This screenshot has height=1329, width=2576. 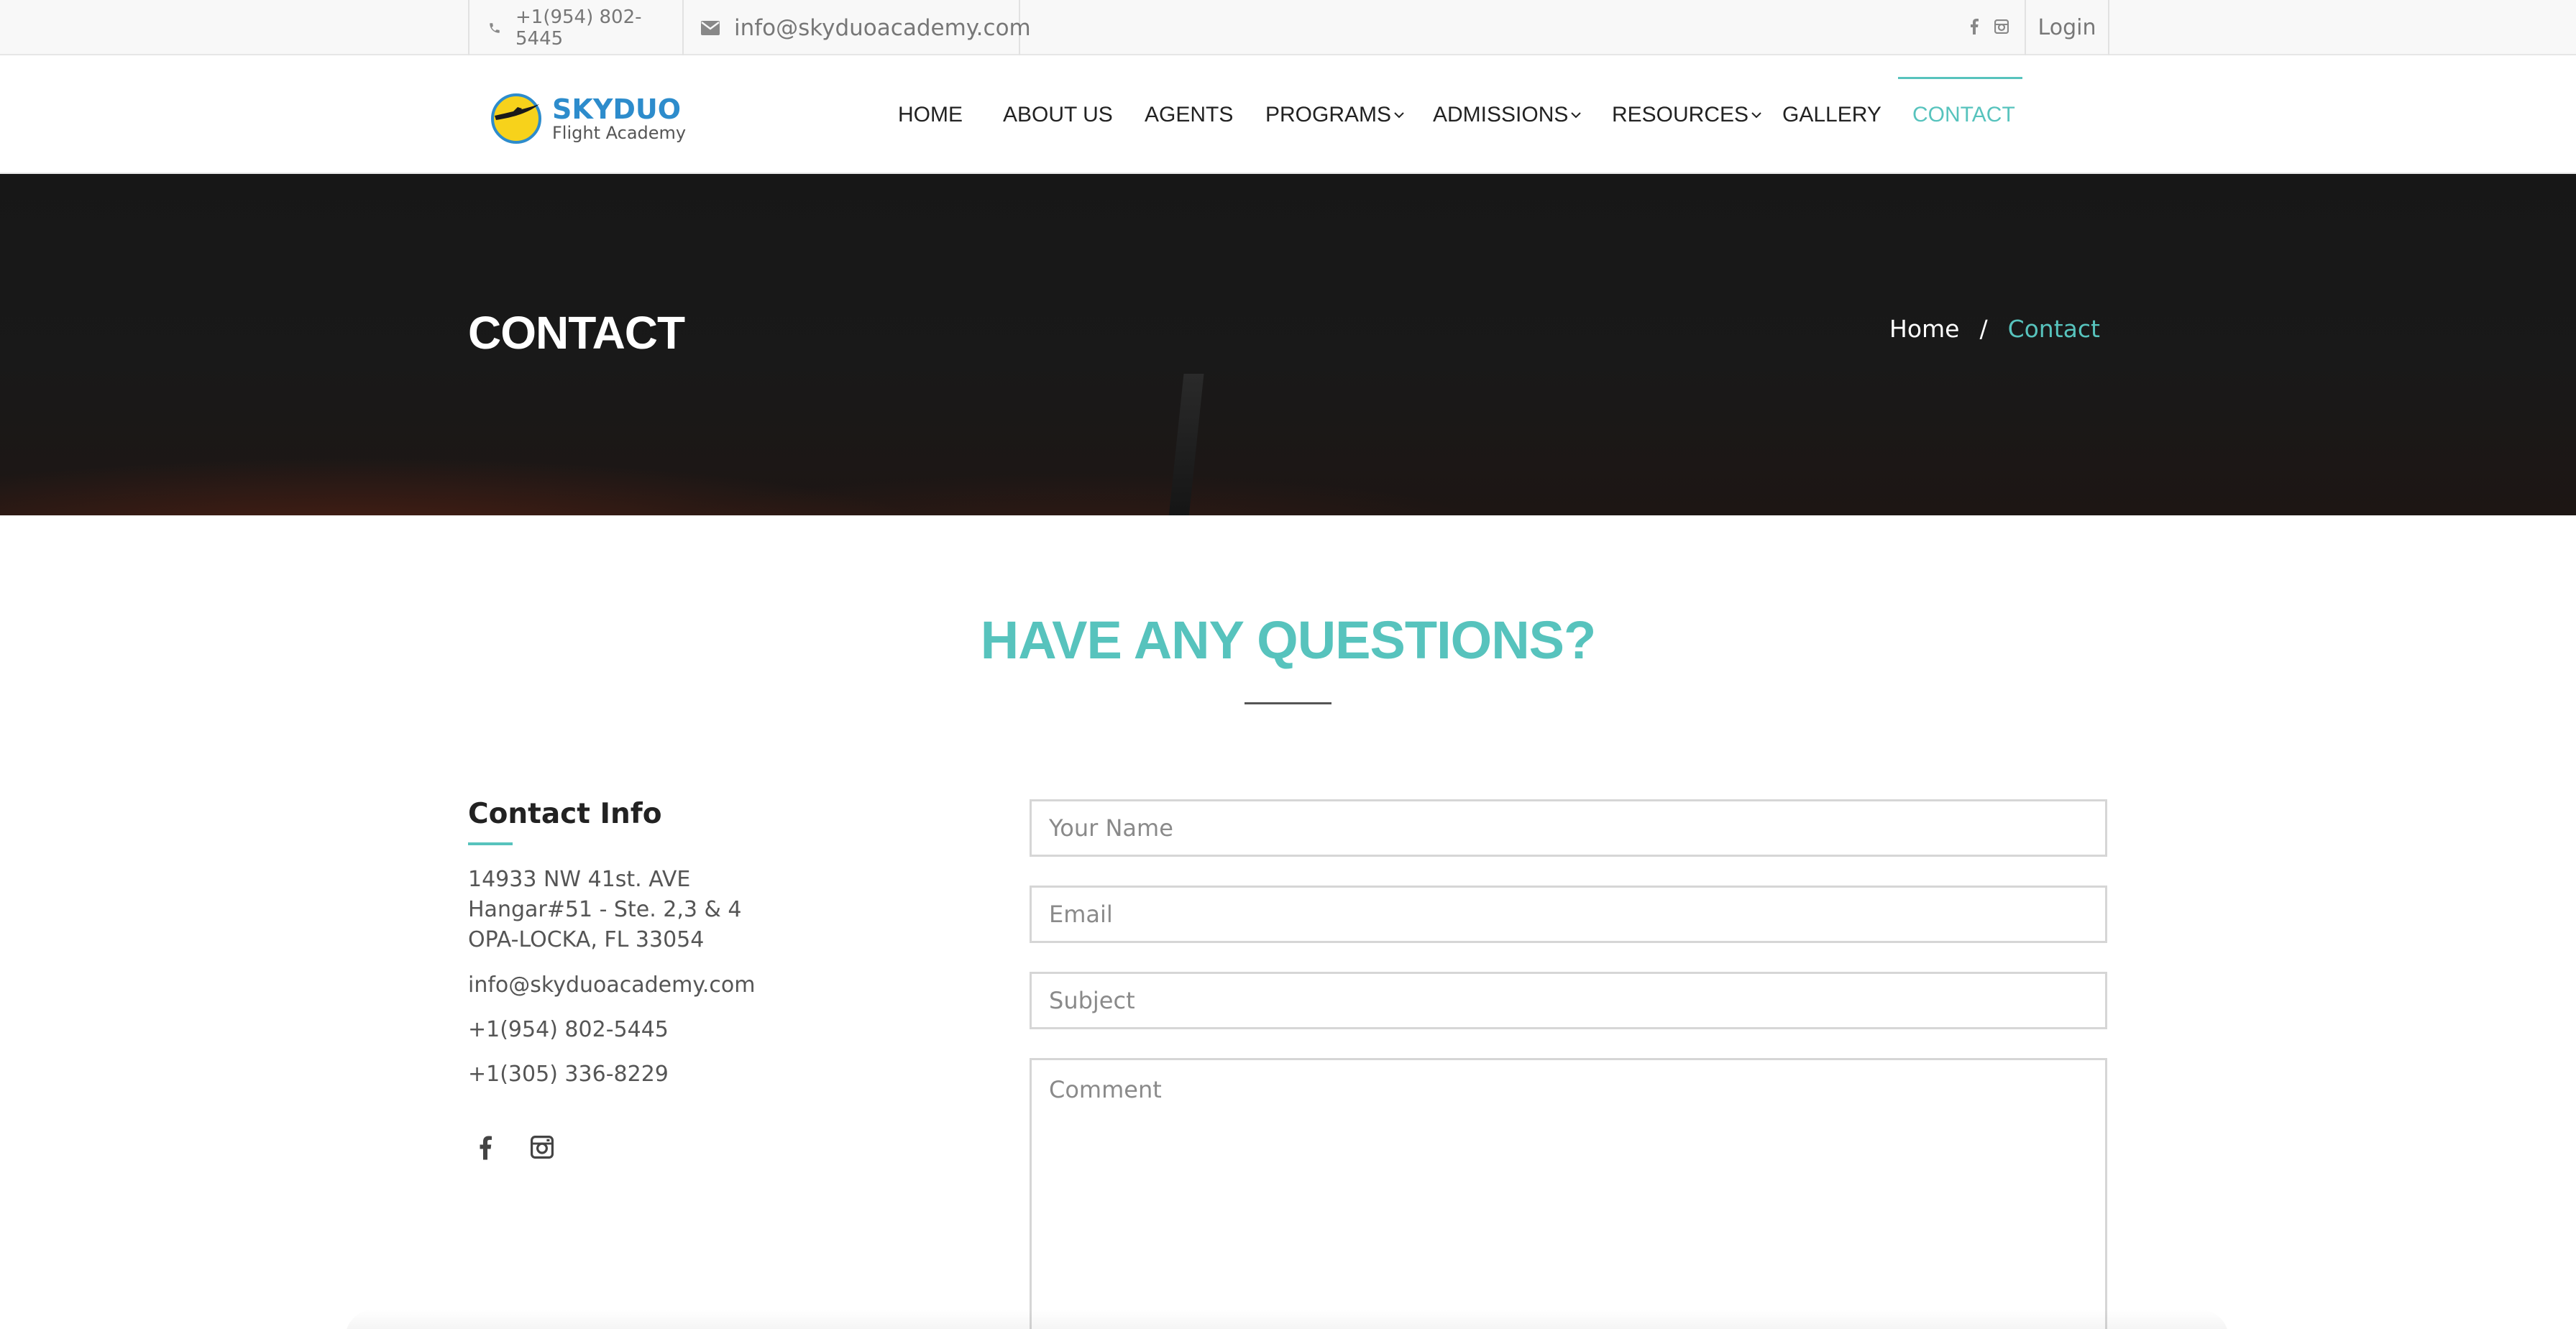 What do you see at coordinates (1568, 1193) in the screenshot?
I see `comment-textarea: Comment` at bounding box center [1568, 1193].